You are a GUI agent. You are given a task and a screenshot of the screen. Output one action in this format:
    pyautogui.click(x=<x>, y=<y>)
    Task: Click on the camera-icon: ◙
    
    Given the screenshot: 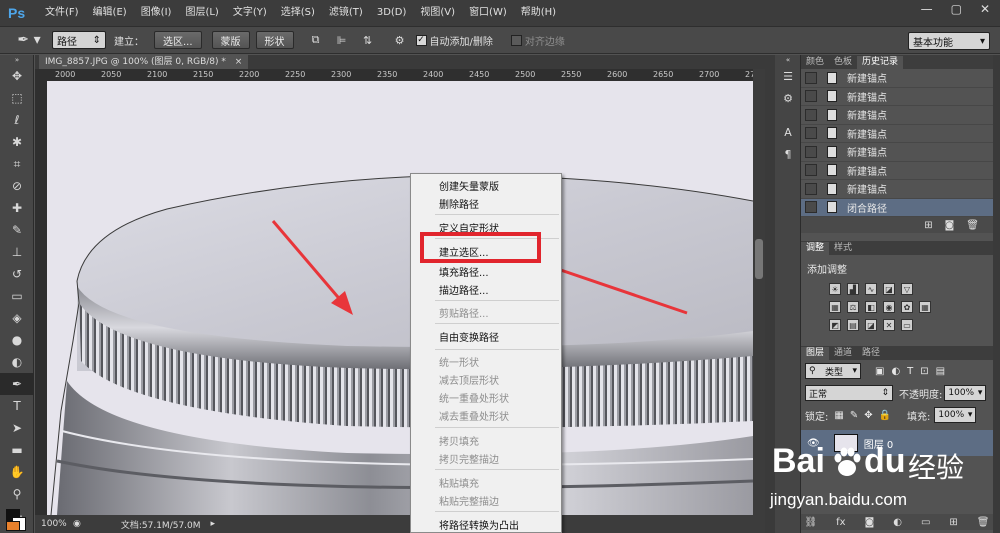 What is the action you would take?
    pyautogui.click(x=950, y=225)
    